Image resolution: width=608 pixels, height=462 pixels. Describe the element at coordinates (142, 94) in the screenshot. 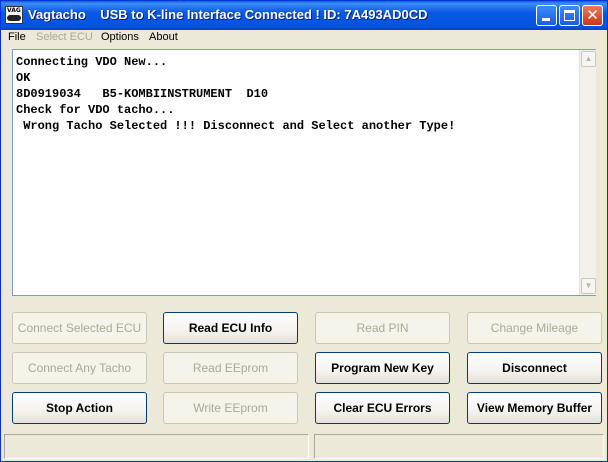

I see `log-line: 8D0919034 B5-KOMBIINSTRUMENT D10` at that location.